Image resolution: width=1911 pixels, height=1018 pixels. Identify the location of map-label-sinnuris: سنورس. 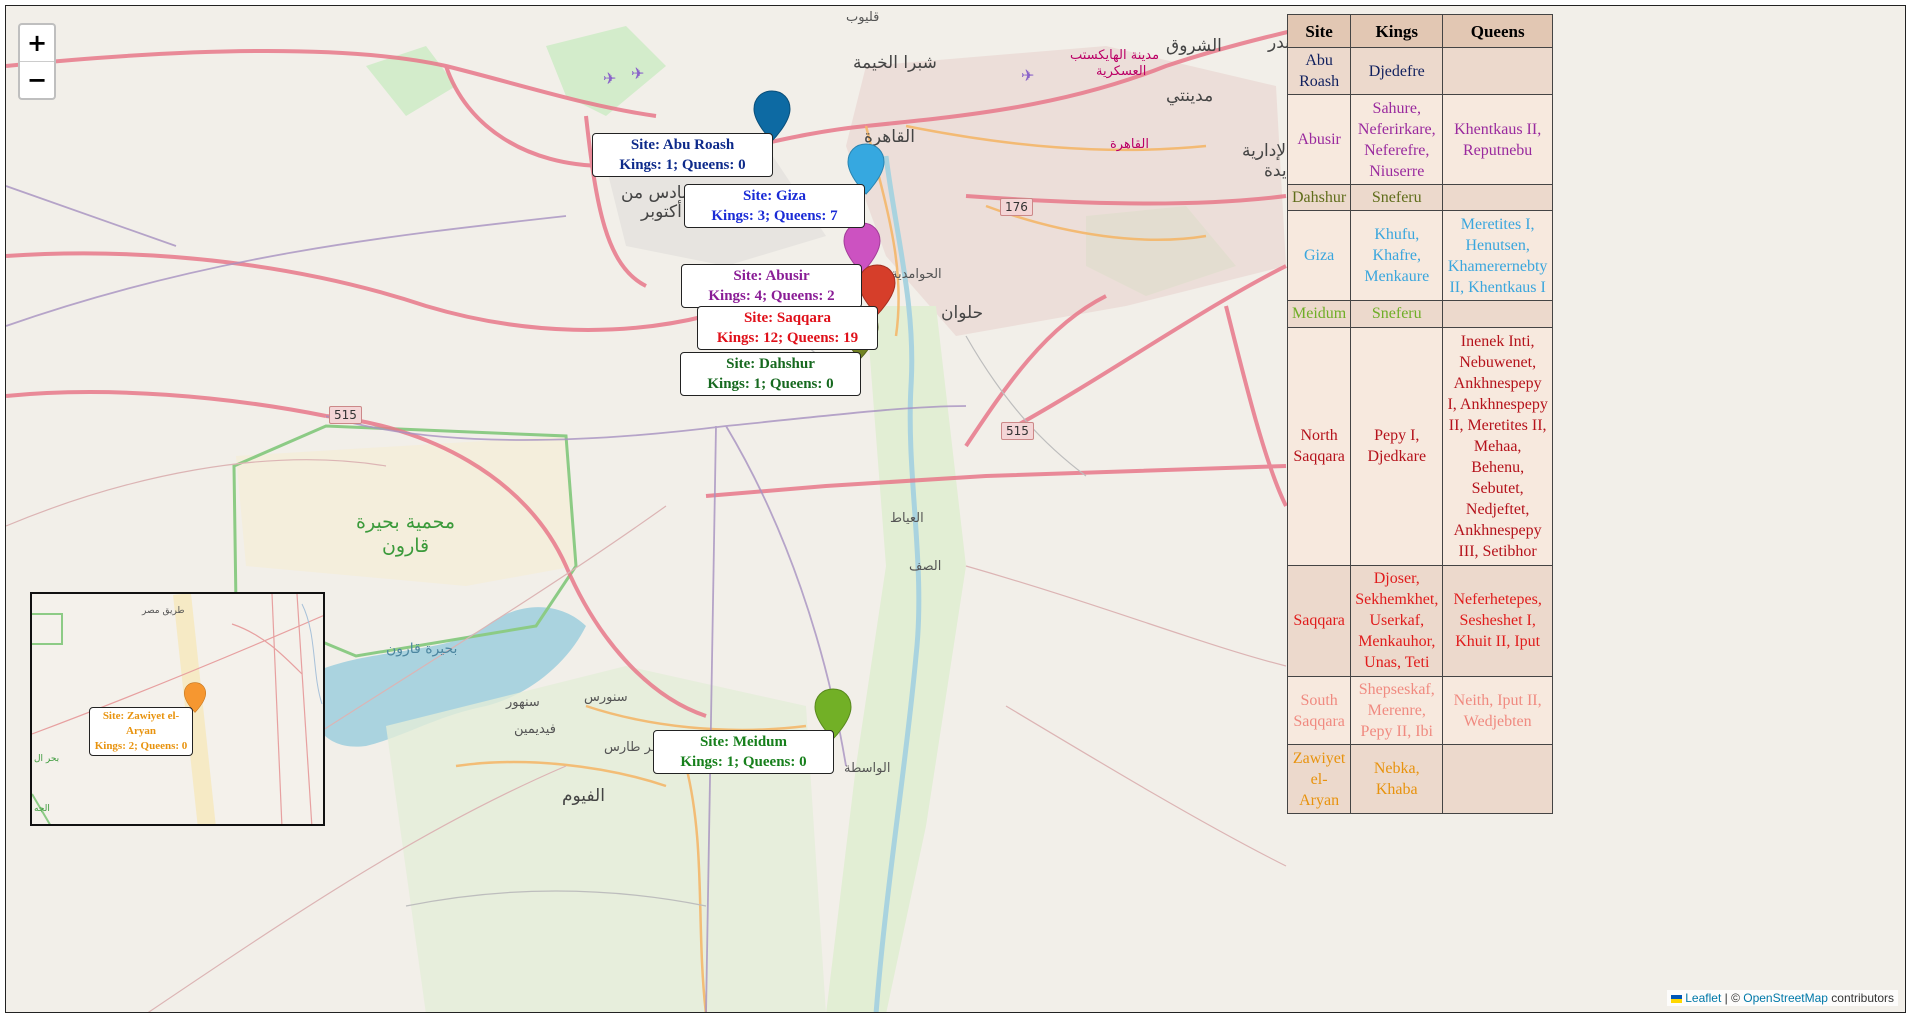
(606, 697).